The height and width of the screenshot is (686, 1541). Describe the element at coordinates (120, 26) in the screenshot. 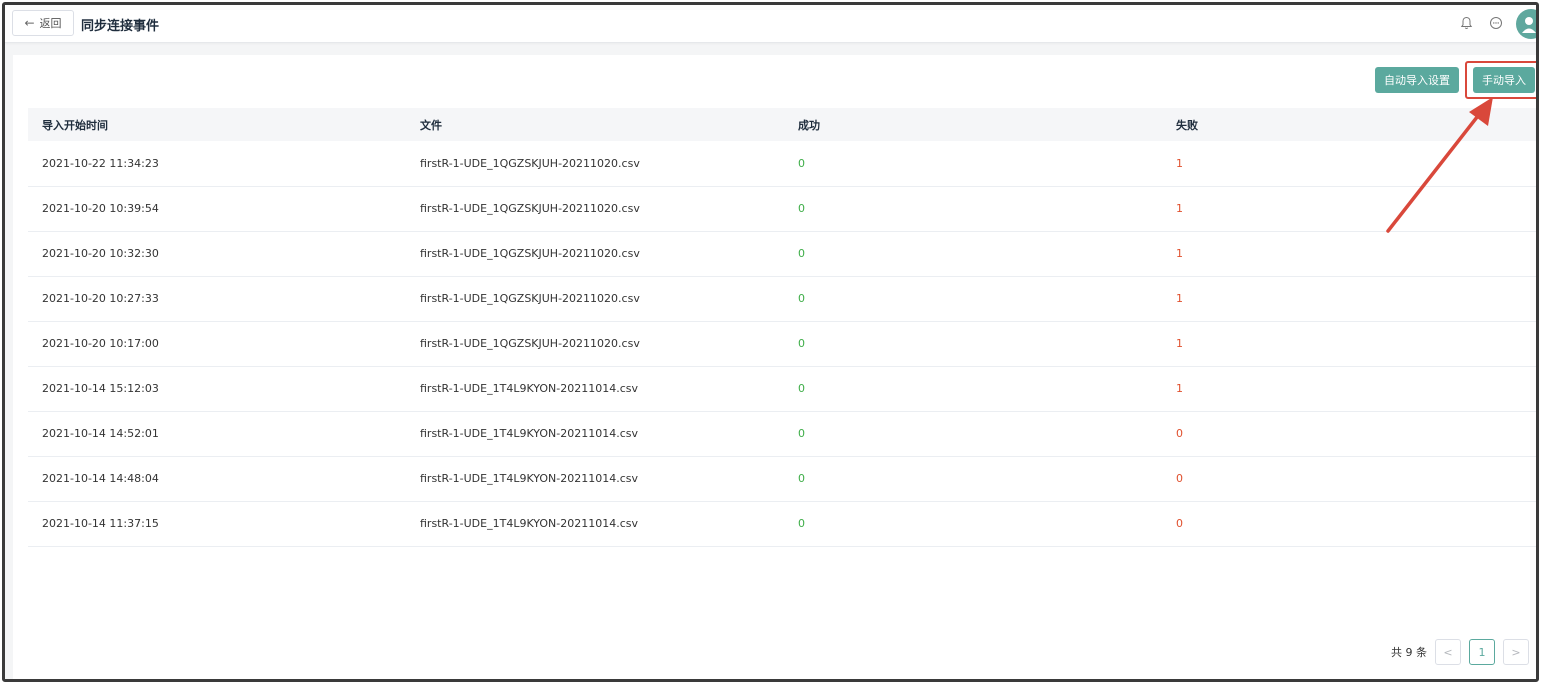

I see `page-title: 同步连接事件` at that location.